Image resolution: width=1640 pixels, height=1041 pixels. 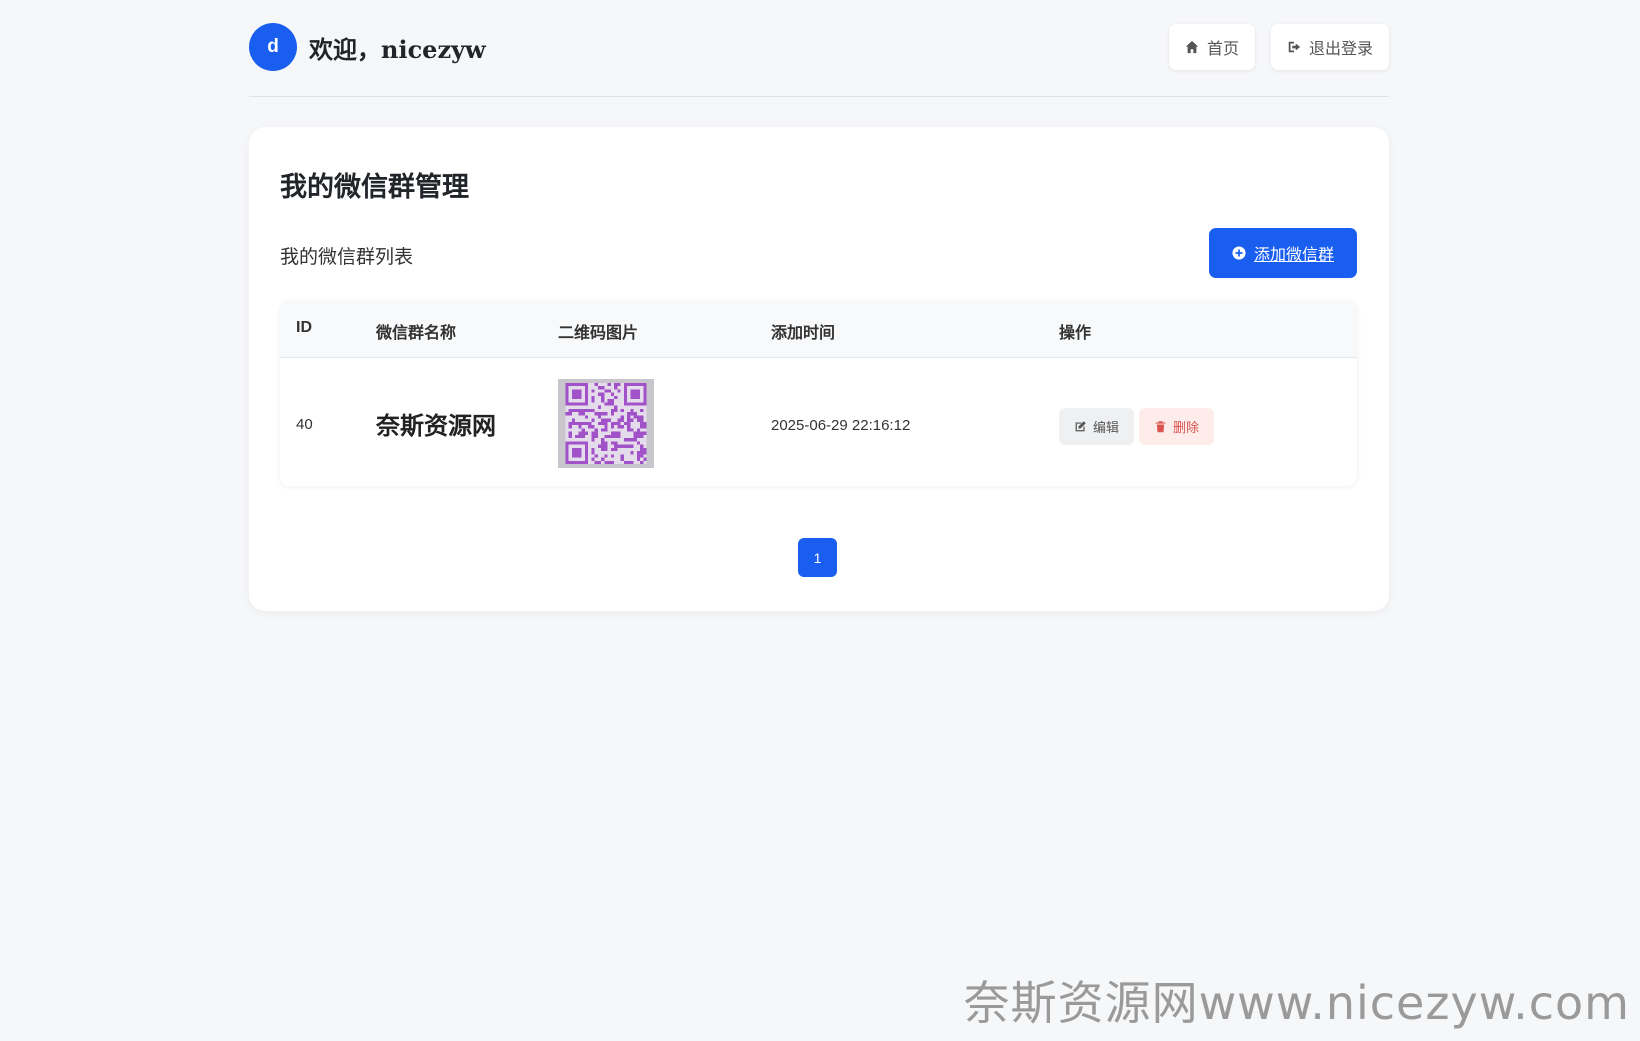 I want to click on logout-button: 退出登录, so click(x=1329, y=47).